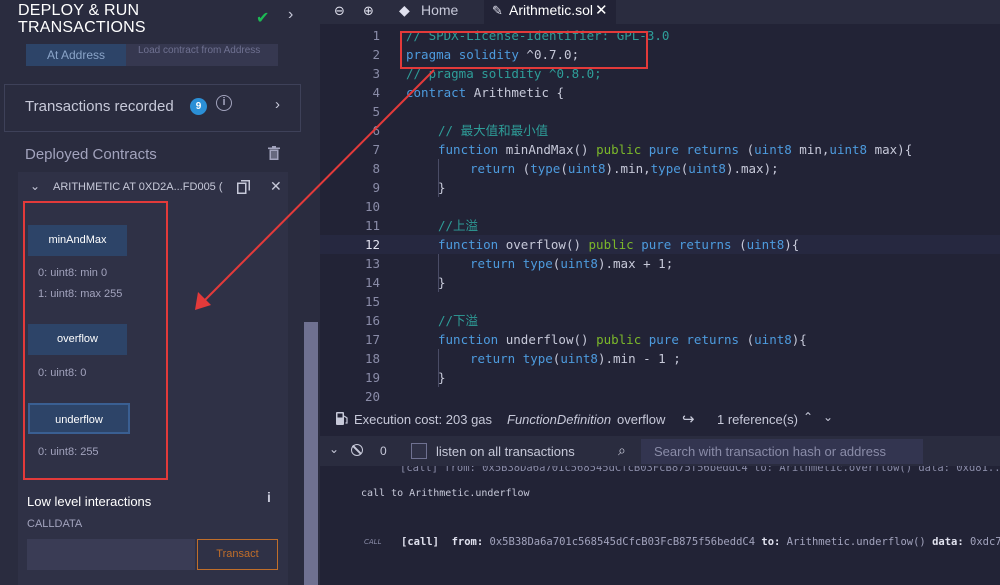 This screenshot has height=585, width=1000. Describe the element at coordinates (111, 554) in the screenshot. I see `calldata-input` at that location.